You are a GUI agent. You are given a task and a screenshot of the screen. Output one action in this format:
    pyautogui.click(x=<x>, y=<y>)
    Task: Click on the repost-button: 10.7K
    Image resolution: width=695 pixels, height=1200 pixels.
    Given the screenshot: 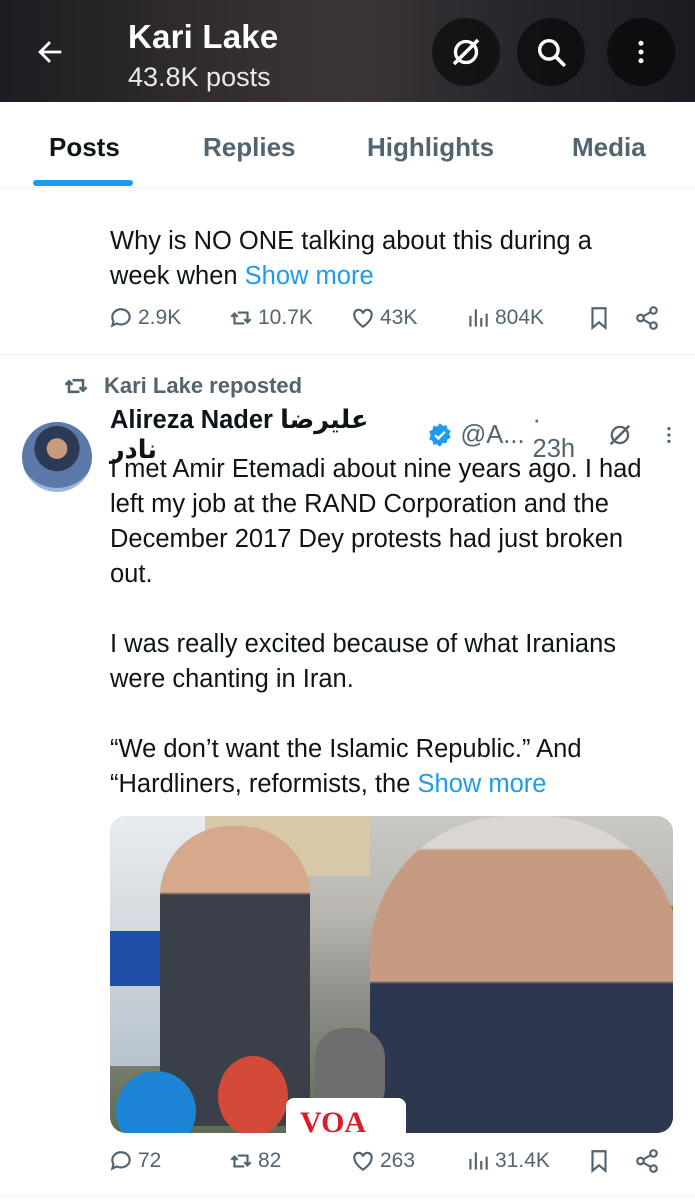 What is the action you would take?
    pyautogui.click(x=270, y=318)
    